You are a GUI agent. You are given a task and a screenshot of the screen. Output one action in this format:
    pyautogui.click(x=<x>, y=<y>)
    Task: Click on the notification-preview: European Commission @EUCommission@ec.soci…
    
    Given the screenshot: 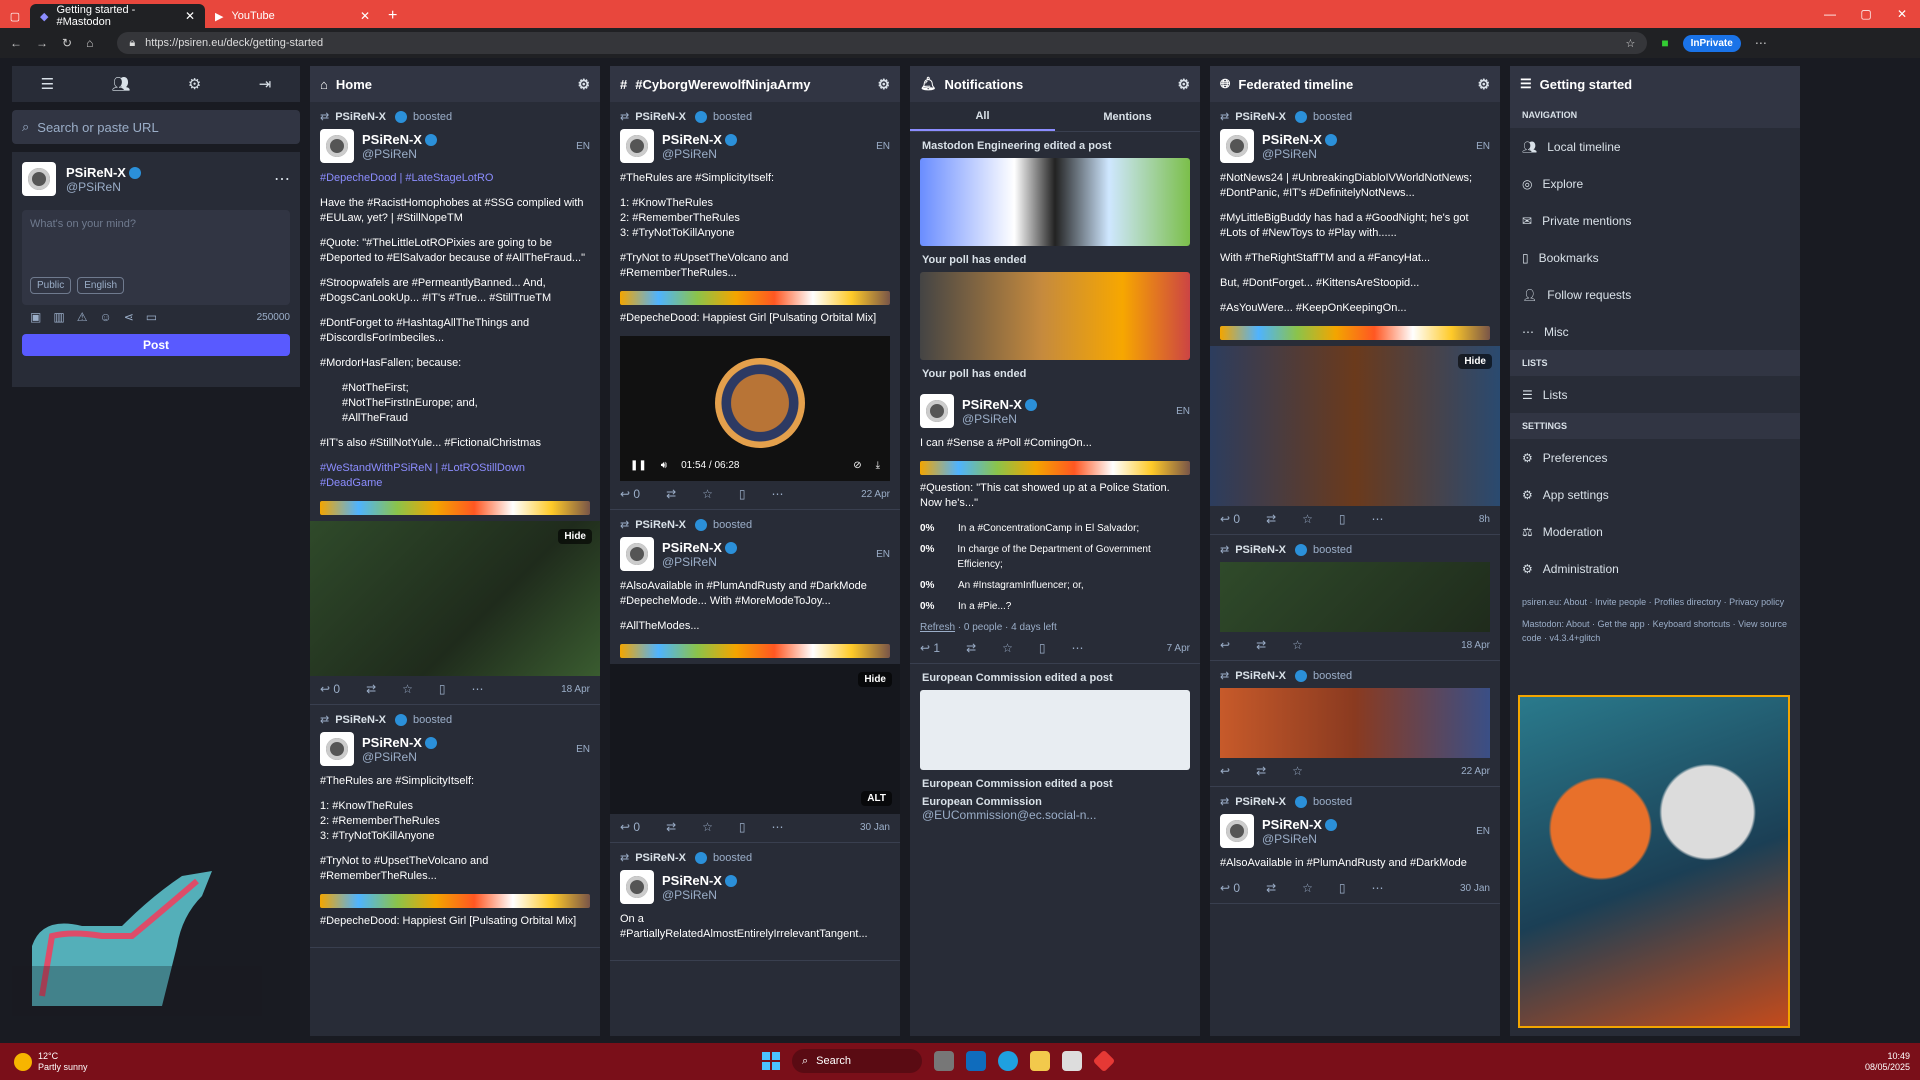 What is the action you would take?
    pyautogui.click(x=1055, y=809)
    